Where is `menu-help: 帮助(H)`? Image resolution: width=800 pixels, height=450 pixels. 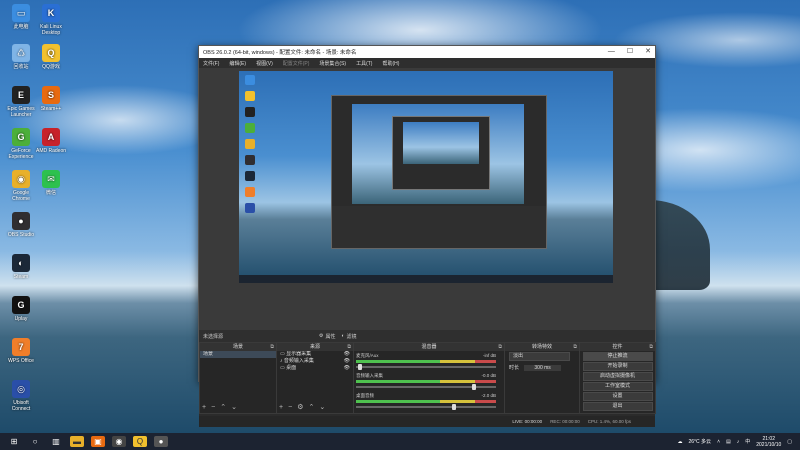
menu-help: 帮助(H) is located at coordinates (390, 63).